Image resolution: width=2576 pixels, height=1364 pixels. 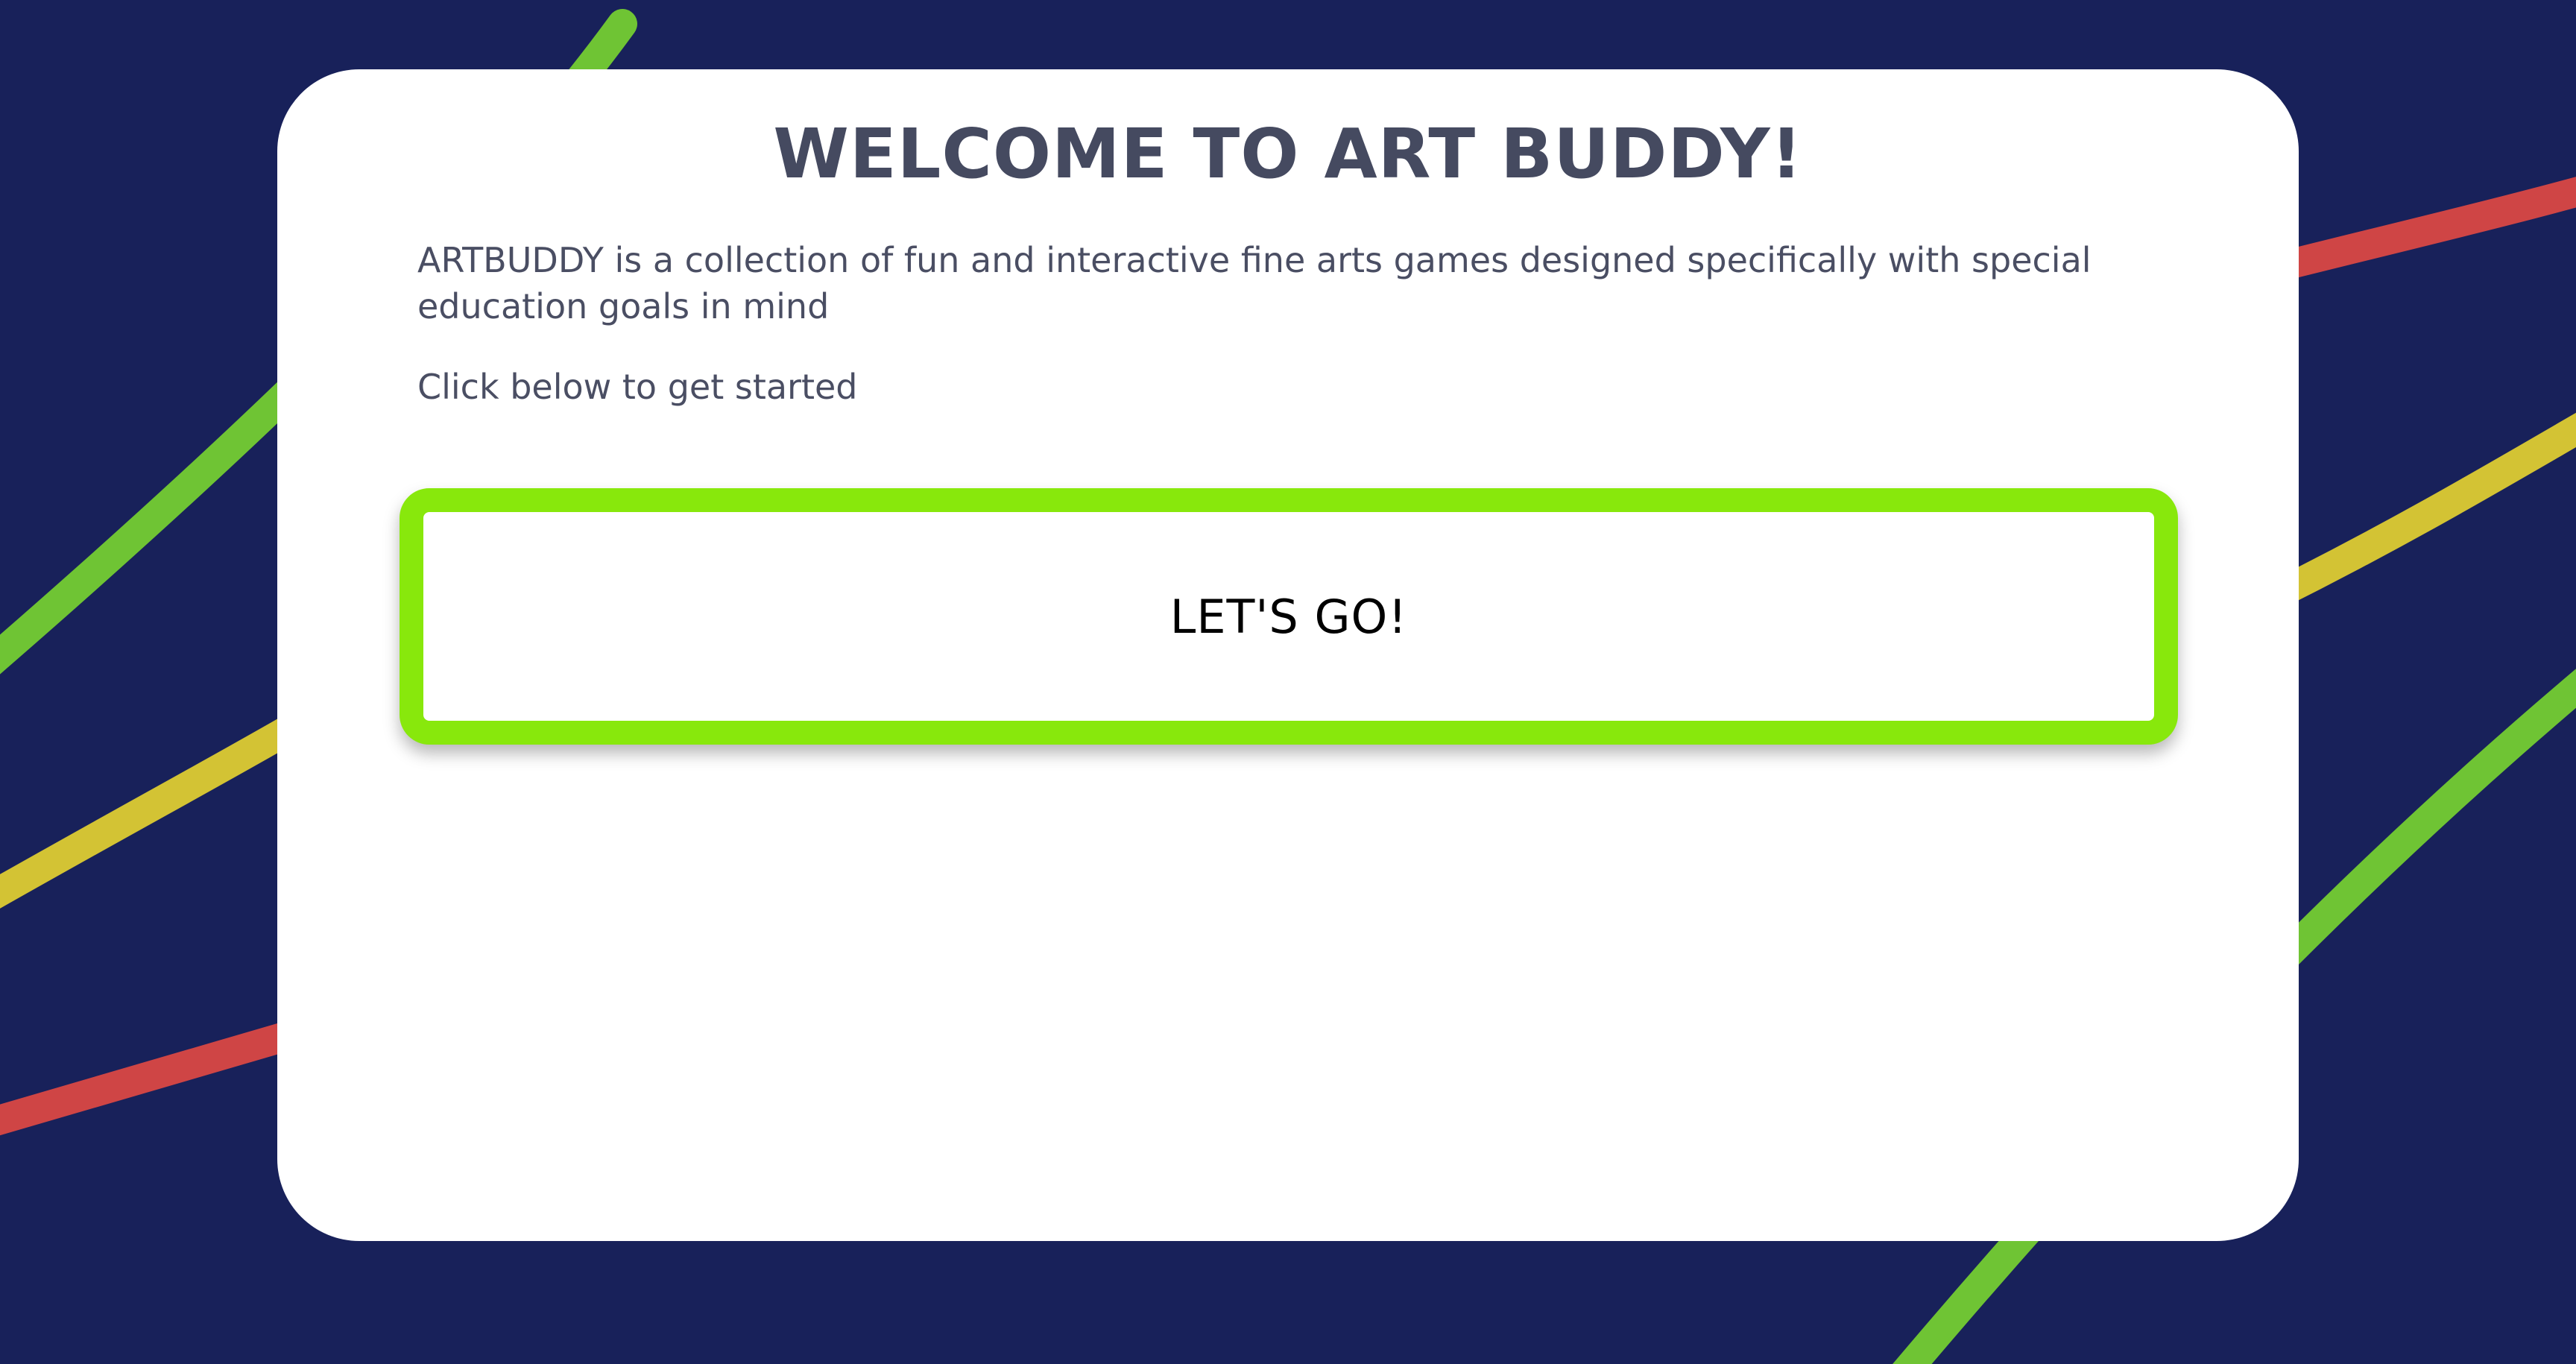 I want to click on lets-go-button: LET'S GO!, so click(x=1289, y=616).